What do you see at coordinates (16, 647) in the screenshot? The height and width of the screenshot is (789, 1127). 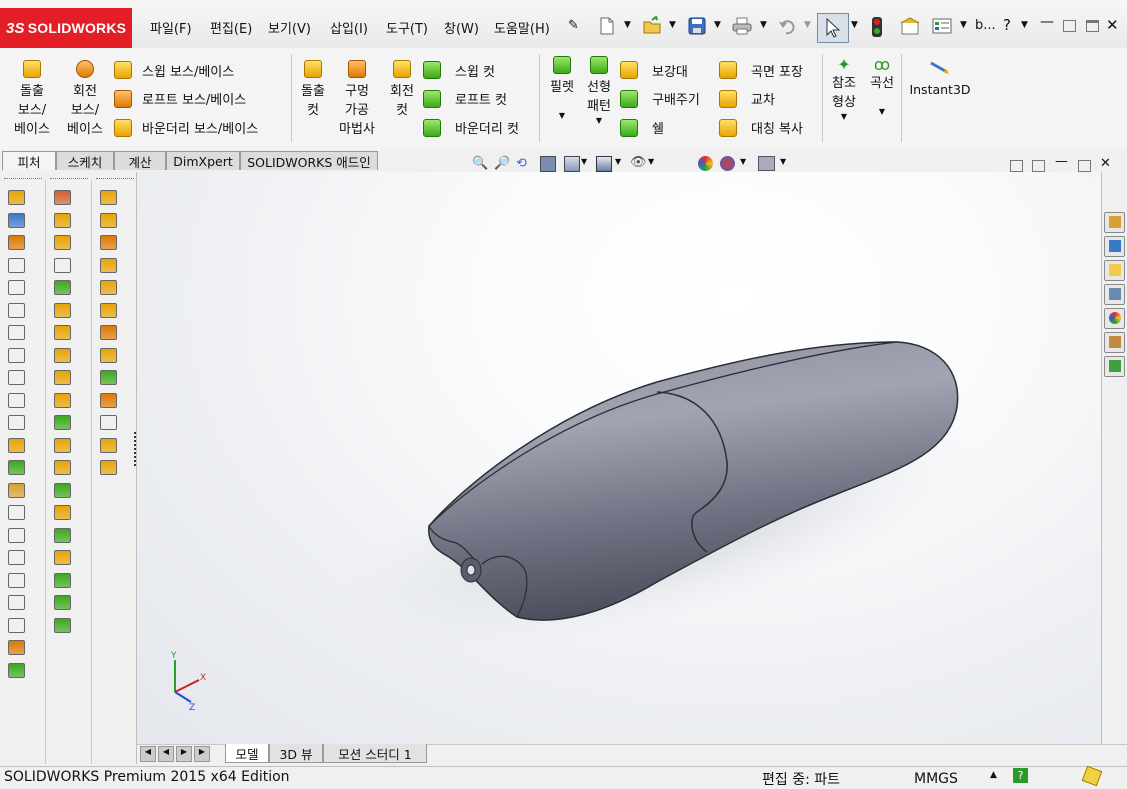 I see `left-tool-circular-pattern-icon` at bounding box center [16, 647].